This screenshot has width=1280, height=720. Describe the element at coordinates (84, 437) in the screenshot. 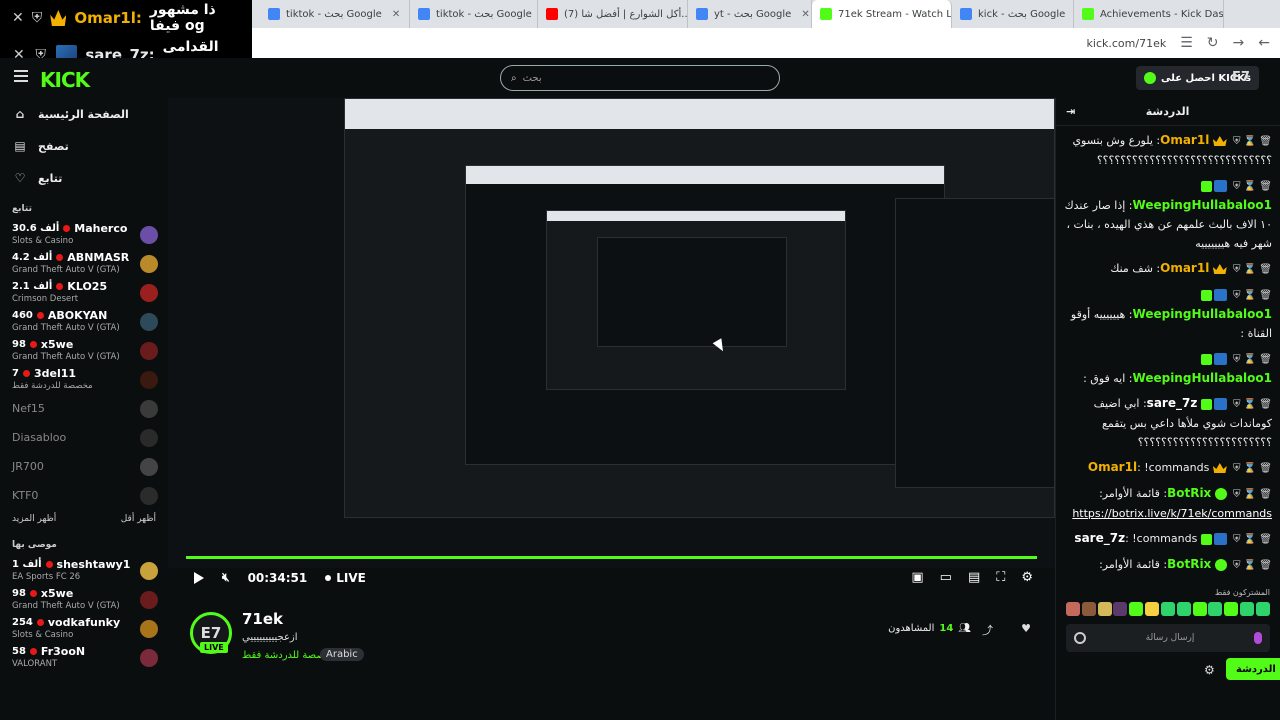

I see `channel-row: Diasabloo` at that location.